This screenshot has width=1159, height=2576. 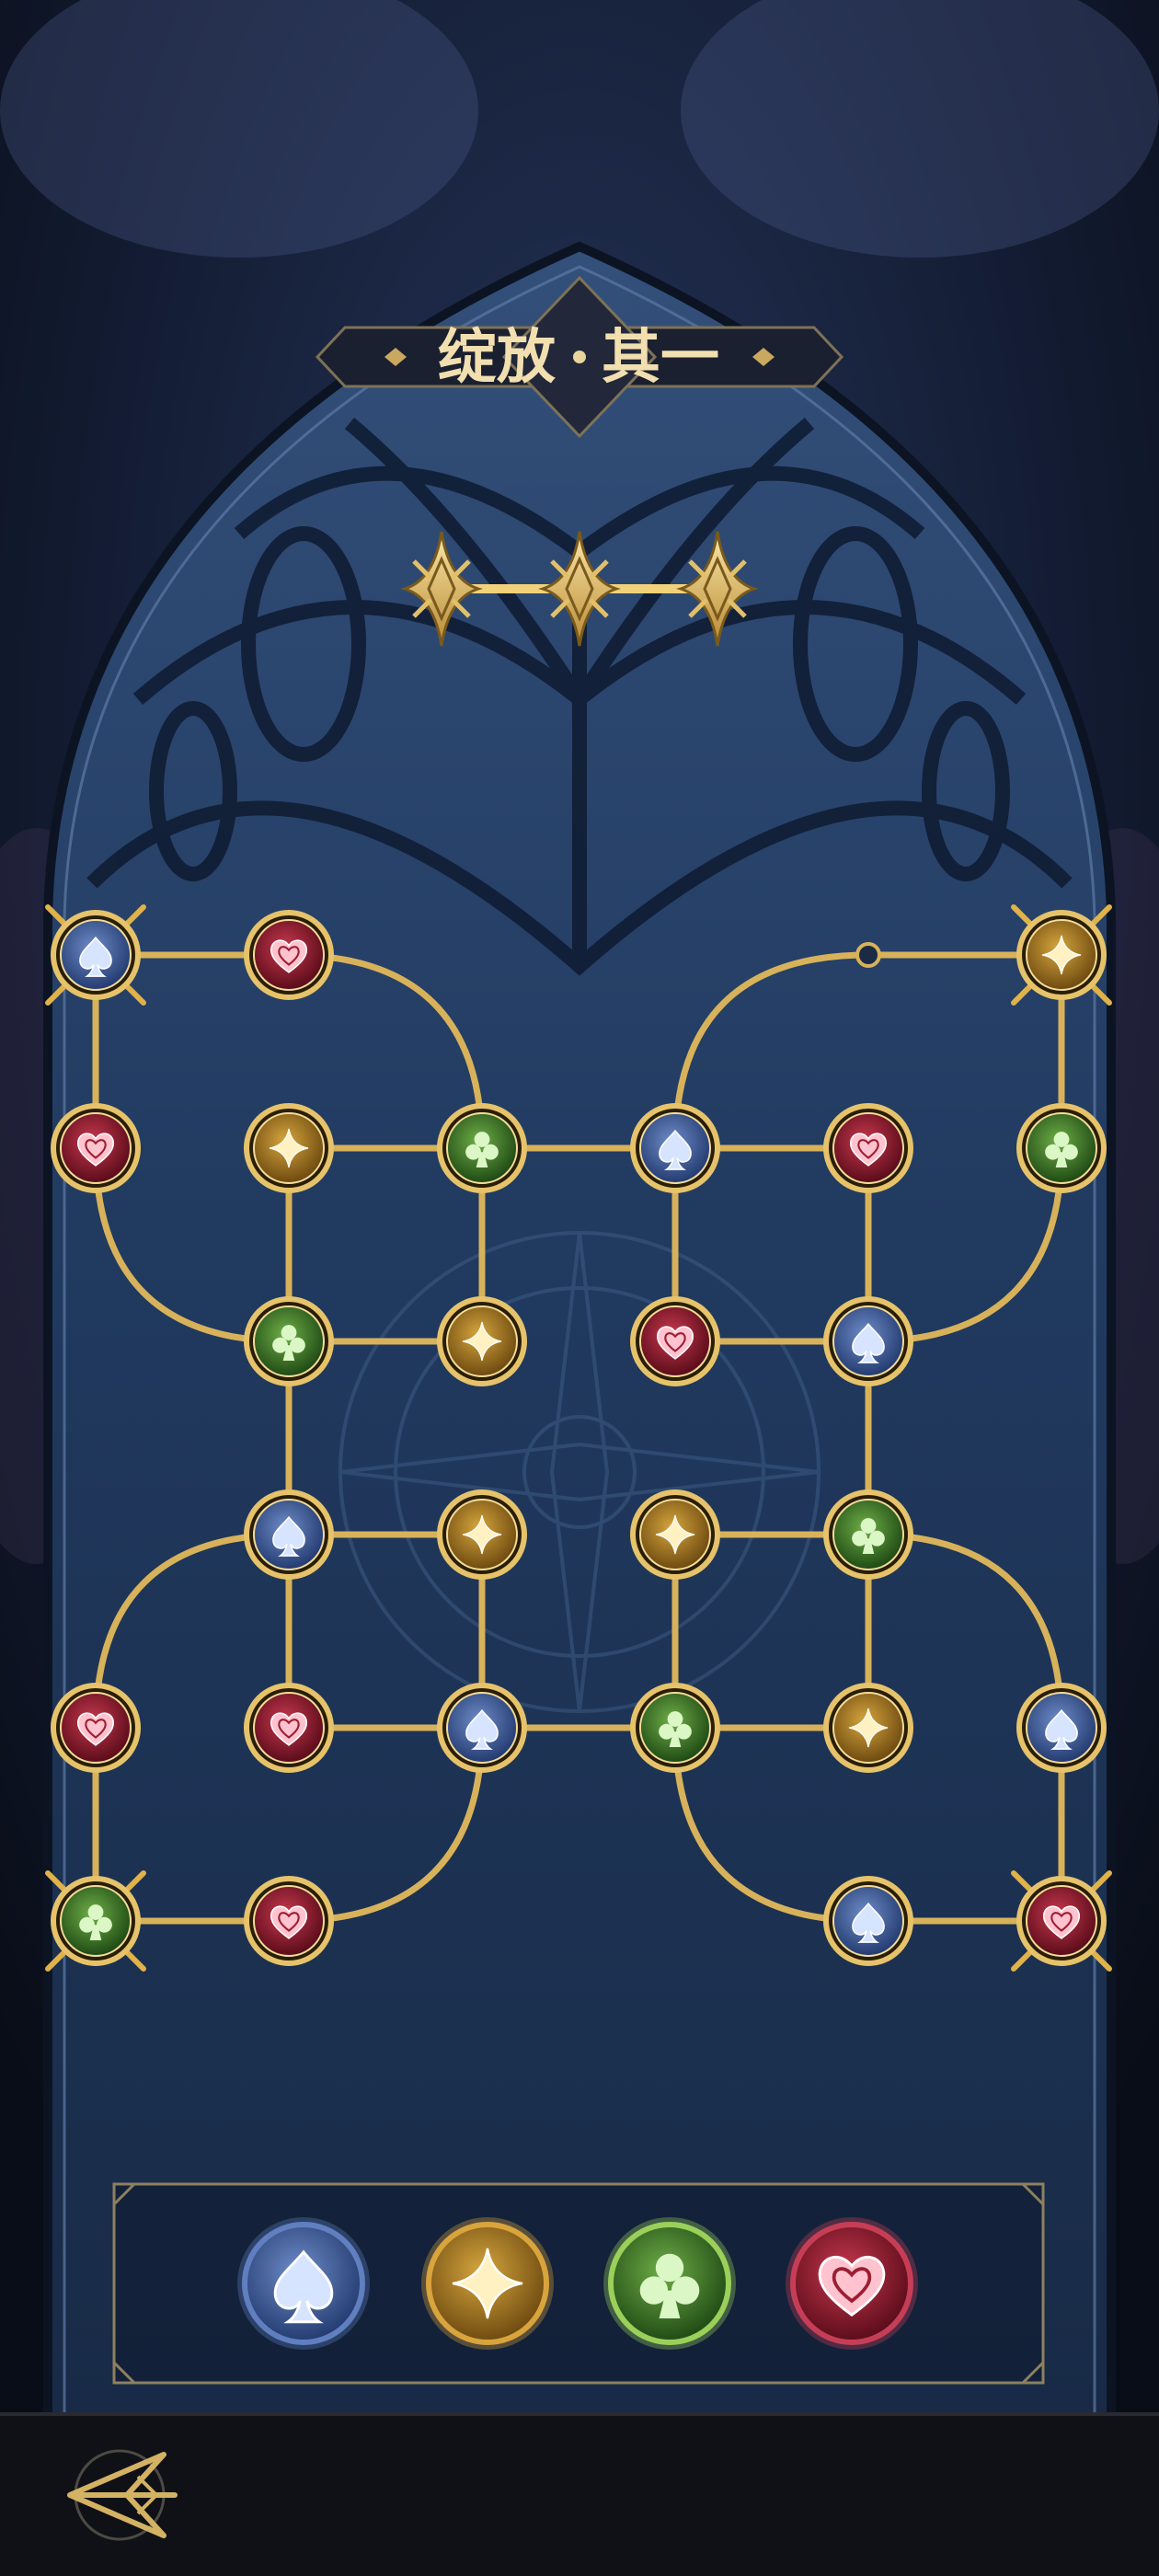 I want to click on select-diamond-button, so click(x=487, y=2283).